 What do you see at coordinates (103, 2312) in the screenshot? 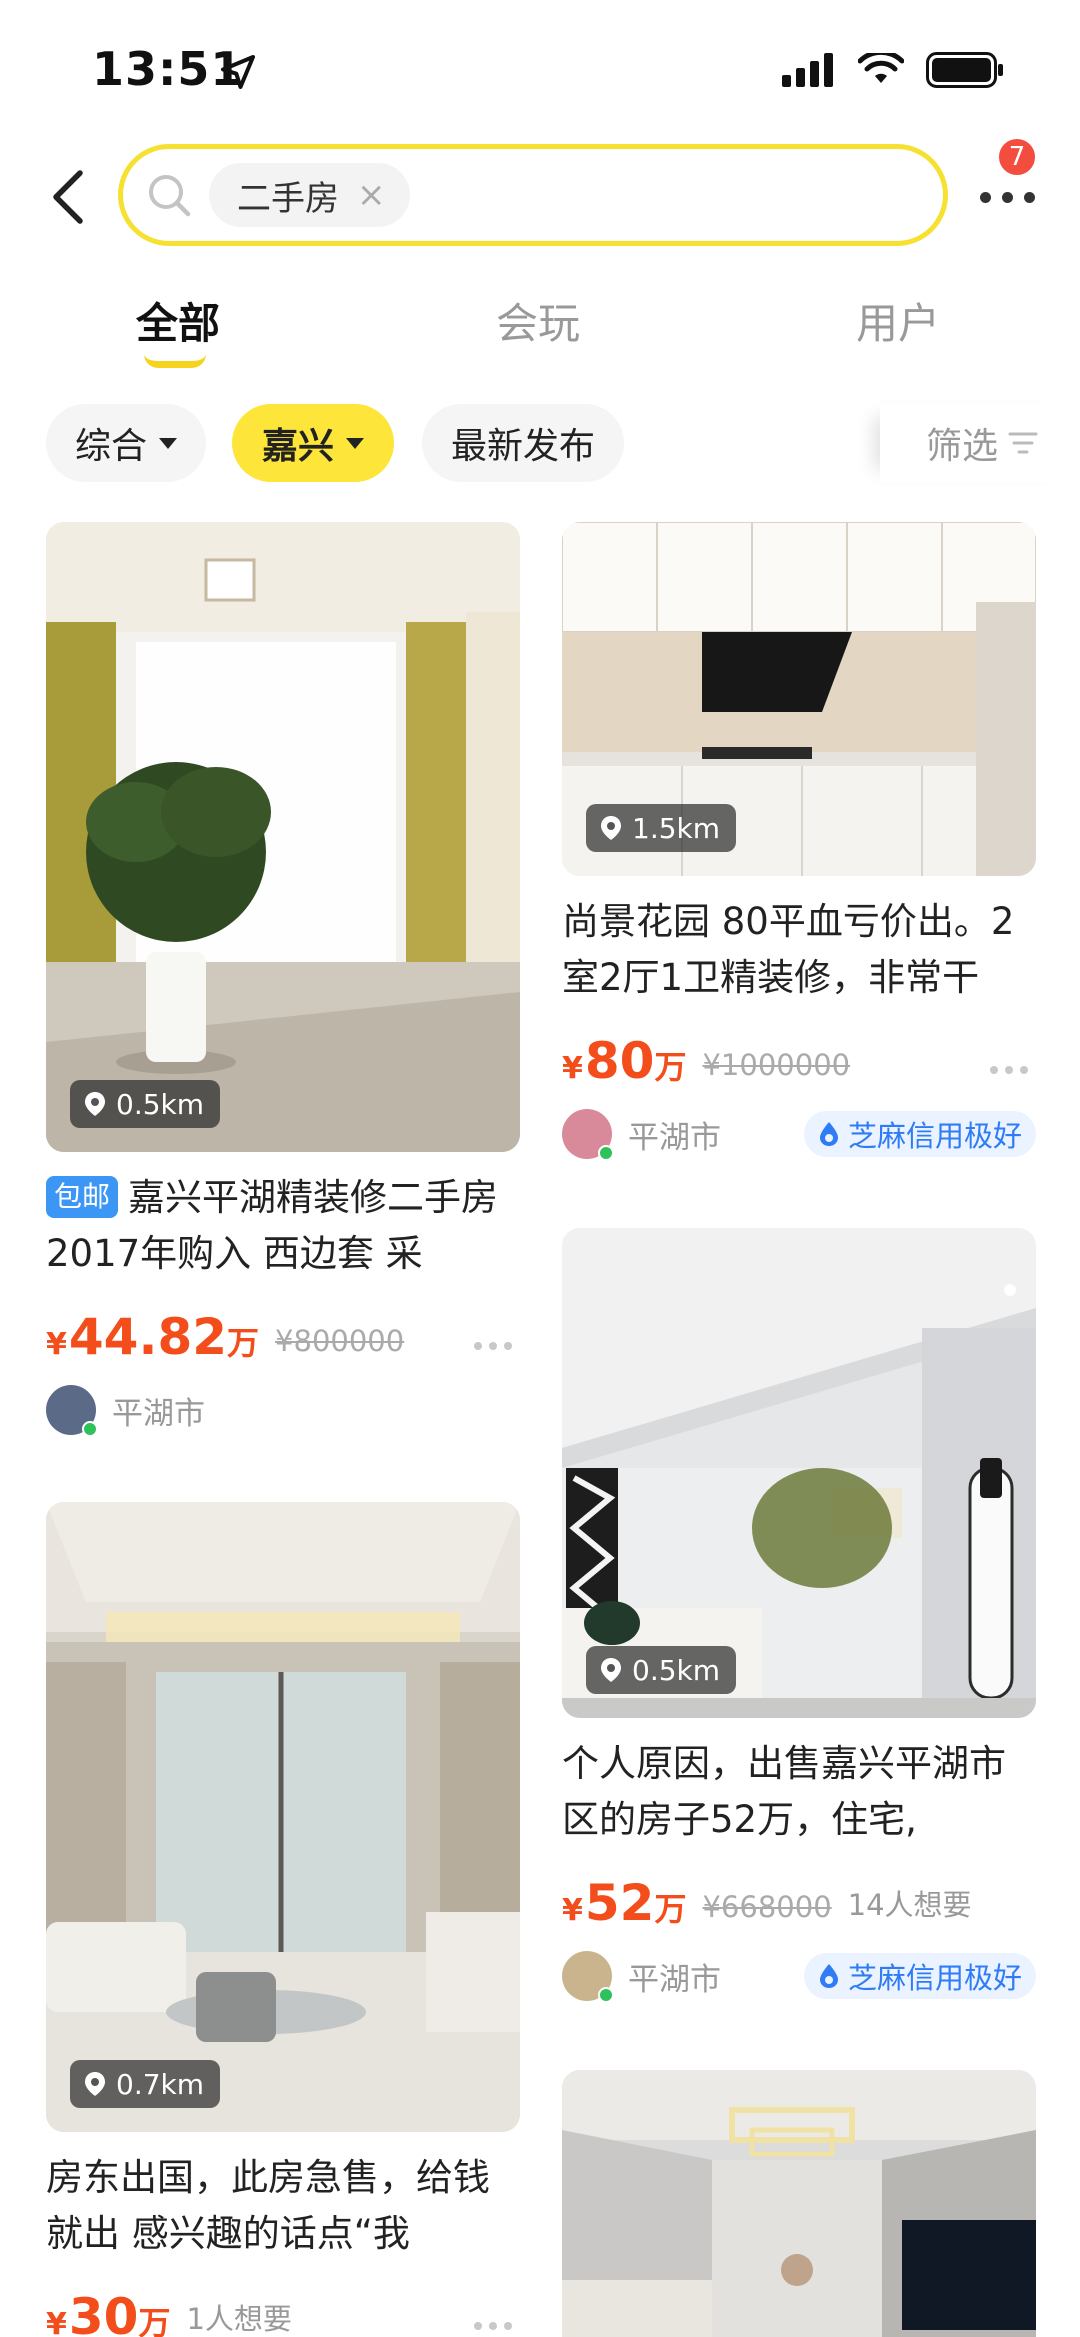
I see `price-value: 30` at bounding box center [103, 2312].